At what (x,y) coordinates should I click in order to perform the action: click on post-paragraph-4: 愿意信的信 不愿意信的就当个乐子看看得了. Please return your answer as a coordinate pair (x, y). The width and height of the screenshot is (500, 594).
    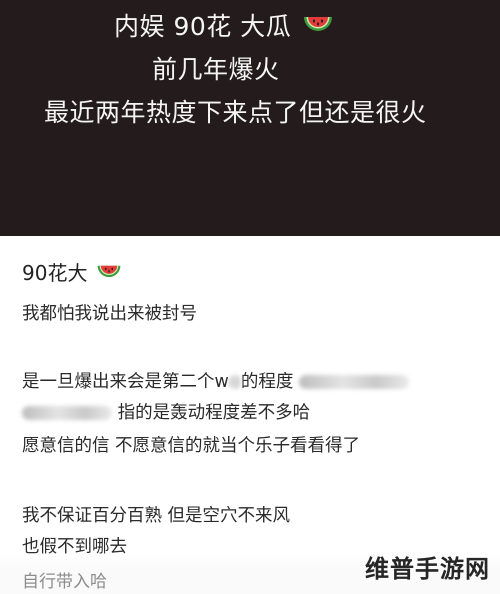
    Looking at the image, I should click on (191, 446).